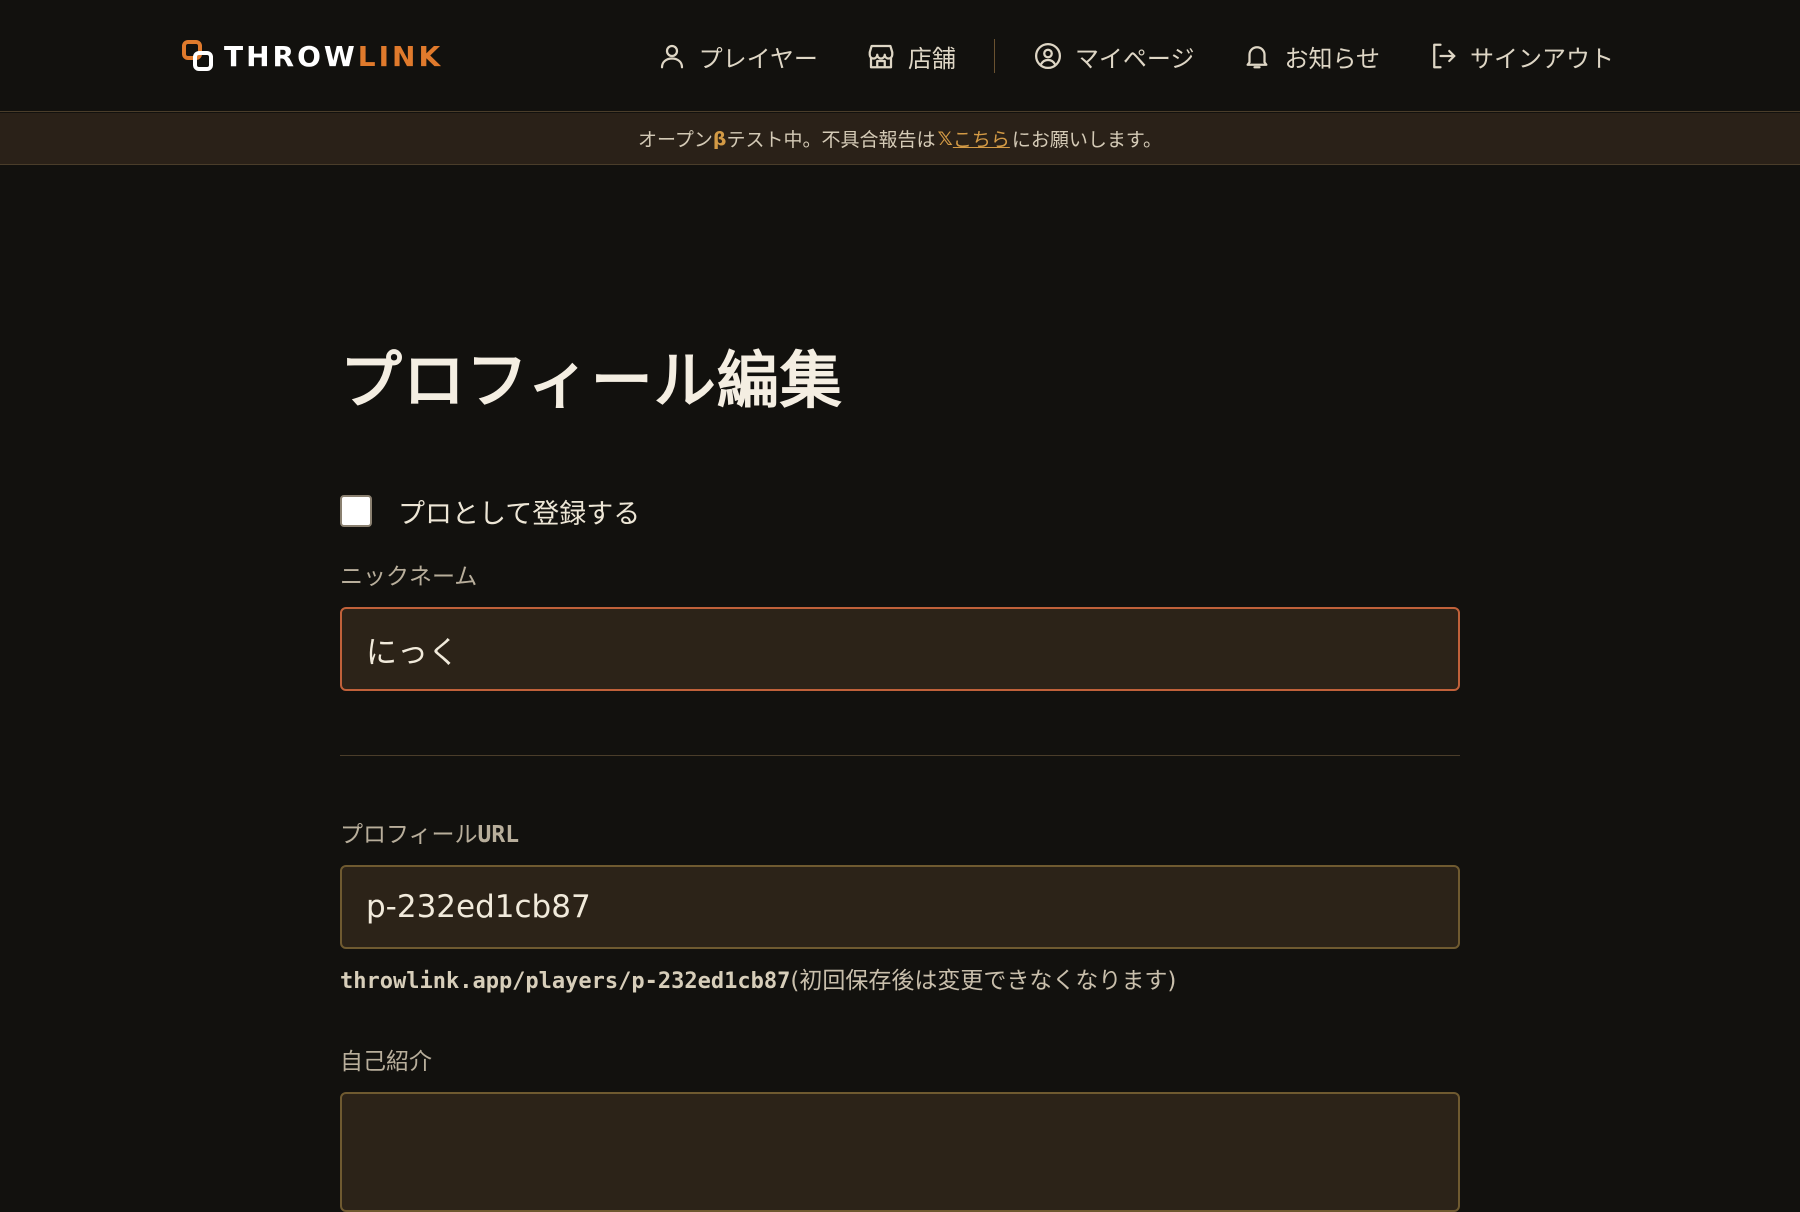 This screenshot has width=1800, height=1212. I want to click on nav-item-label: マイページ, so click(1134, 58).